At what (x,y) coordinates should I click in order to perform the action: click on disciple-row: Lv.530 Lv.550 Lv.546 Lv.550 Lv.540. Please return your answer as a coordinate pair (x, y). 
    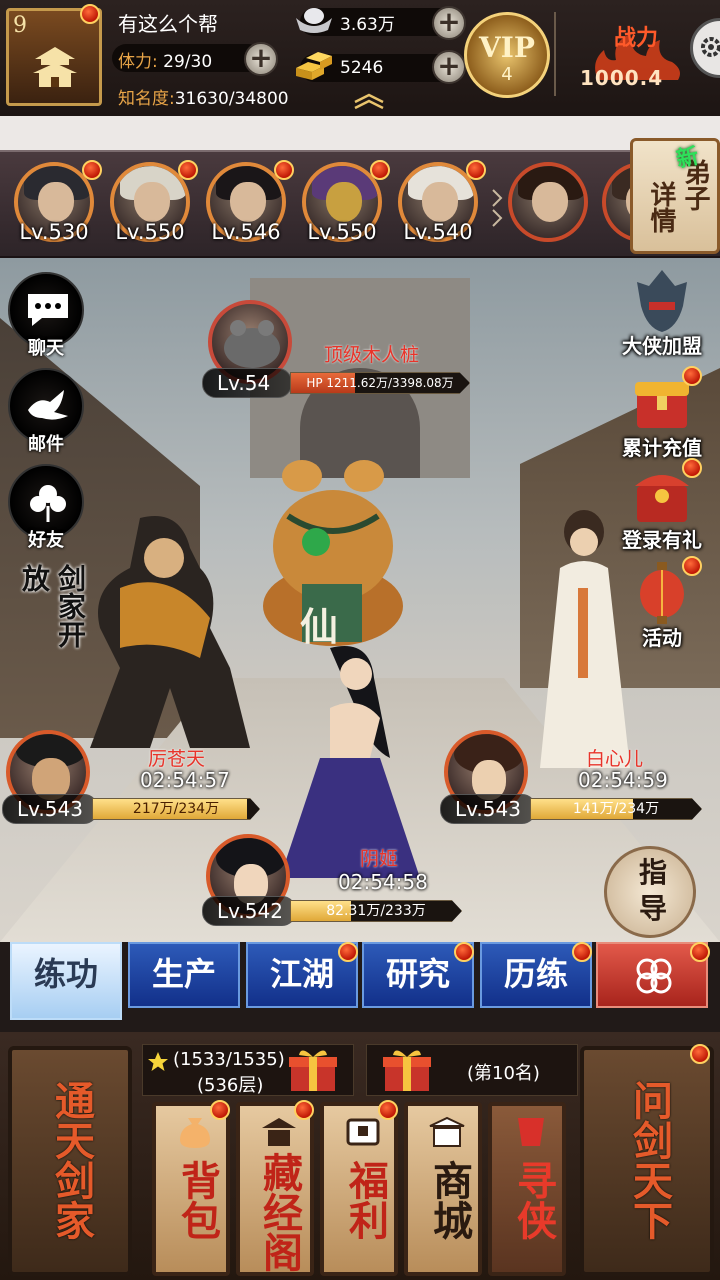
    Looking at the image, I should click on (360, 204).